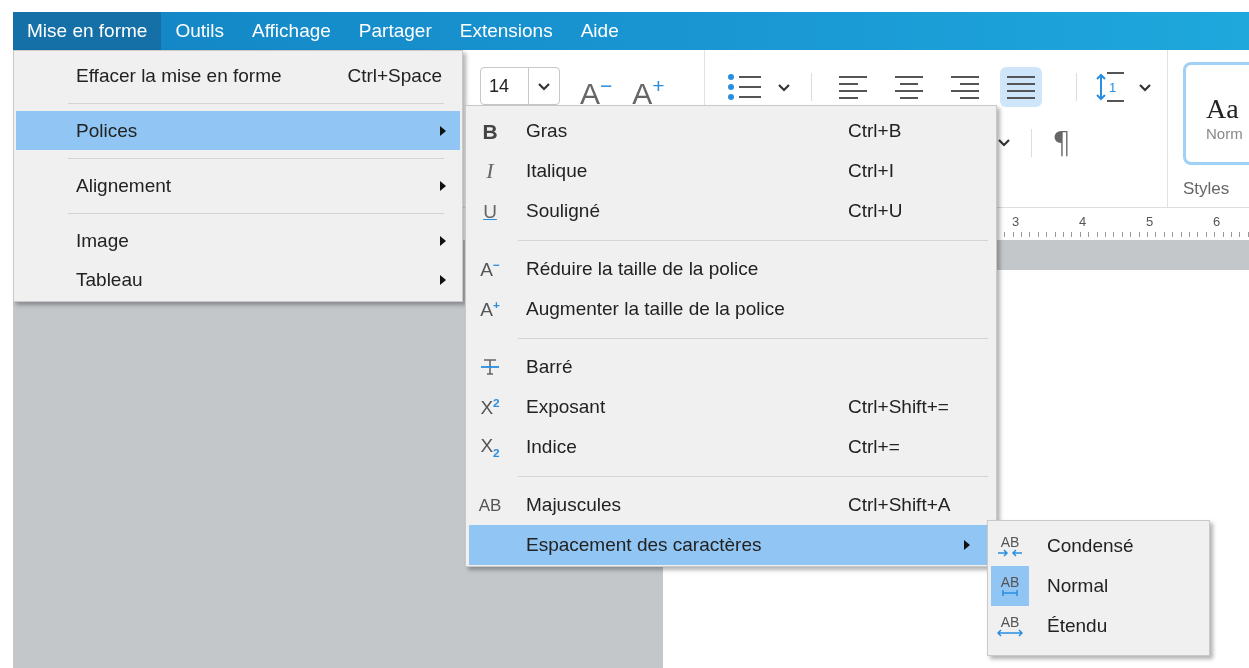  What do you see at coordinates (745, 87) in the screenshot?
I see `bullet-list-icon` at bounding box center [745, 87].